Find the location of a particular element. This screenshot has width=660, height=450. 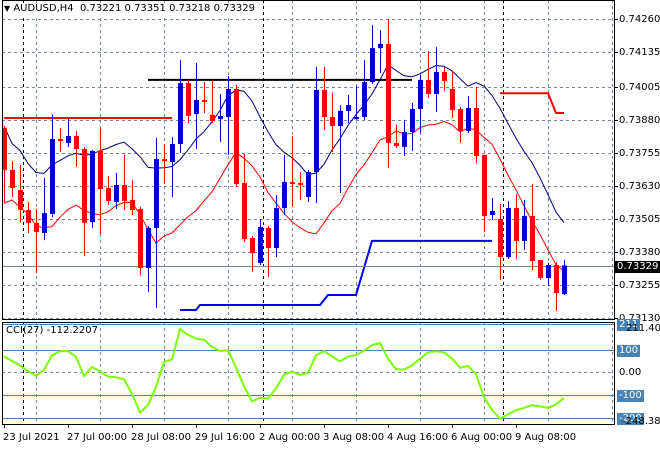

price-axis-label: 0.74135 is located at coordinates (639, 52).